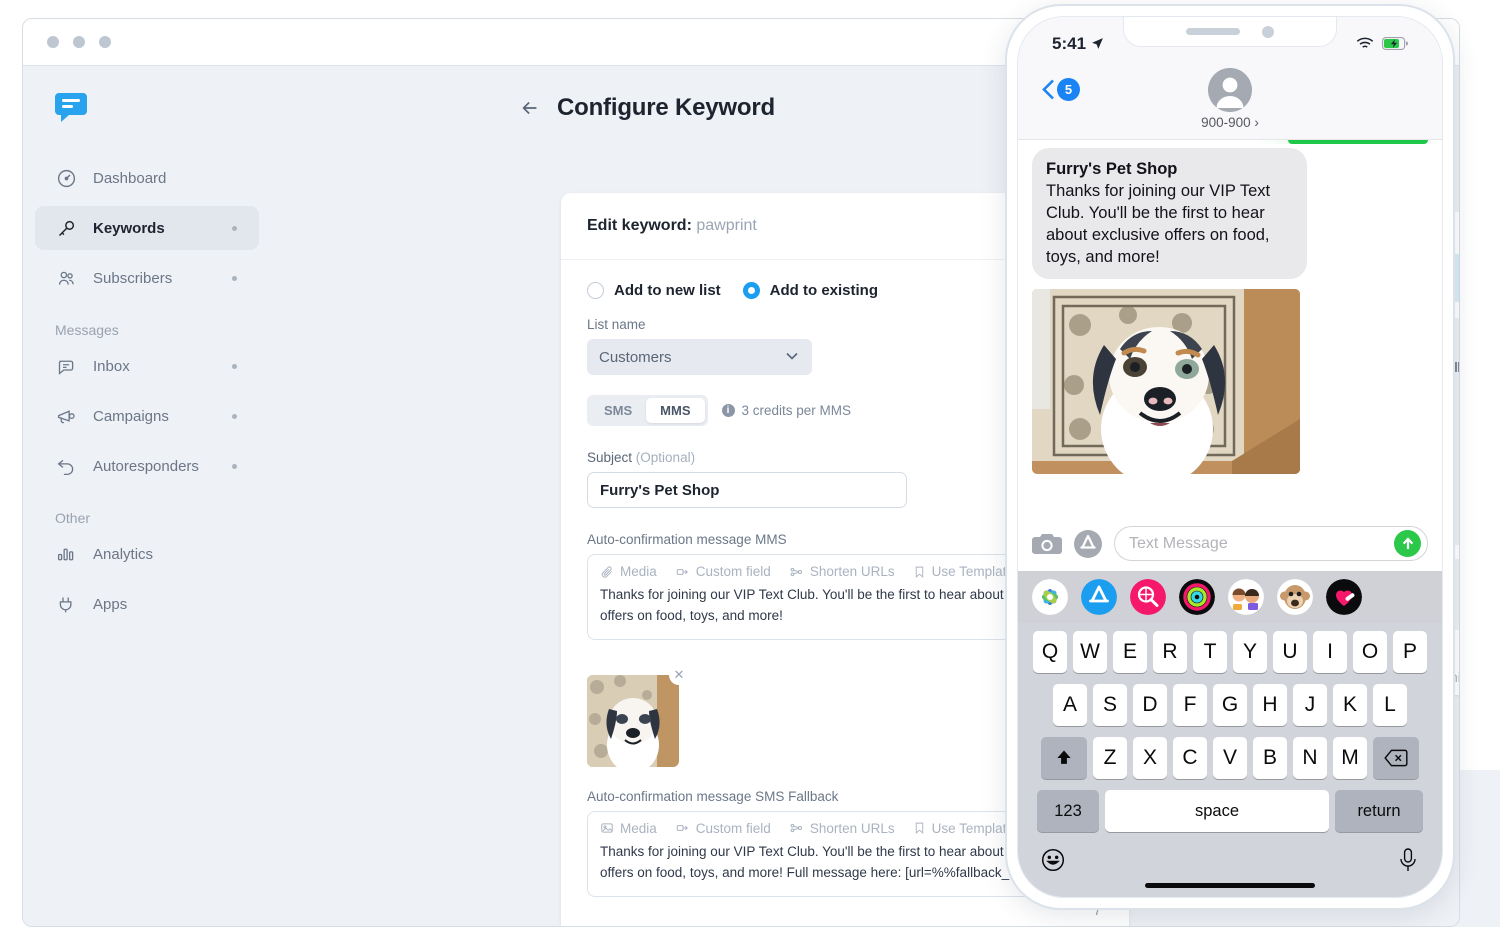  Describe the element at coordinates (1230, 122) in the screenshot. I see `contact-name-button: 900-900 ›` at that location.